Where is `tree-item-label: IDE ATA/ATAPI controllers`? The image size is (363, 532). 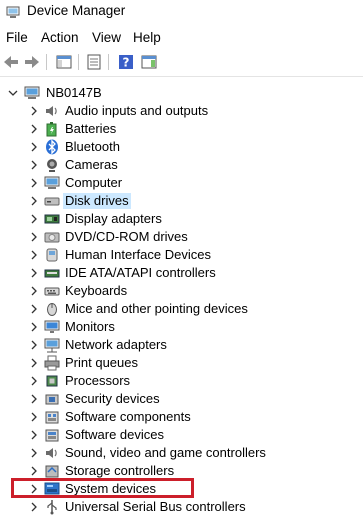
tree-item-label: IDE ATA/ATAPI controllers is located at coordinates (140, 272).